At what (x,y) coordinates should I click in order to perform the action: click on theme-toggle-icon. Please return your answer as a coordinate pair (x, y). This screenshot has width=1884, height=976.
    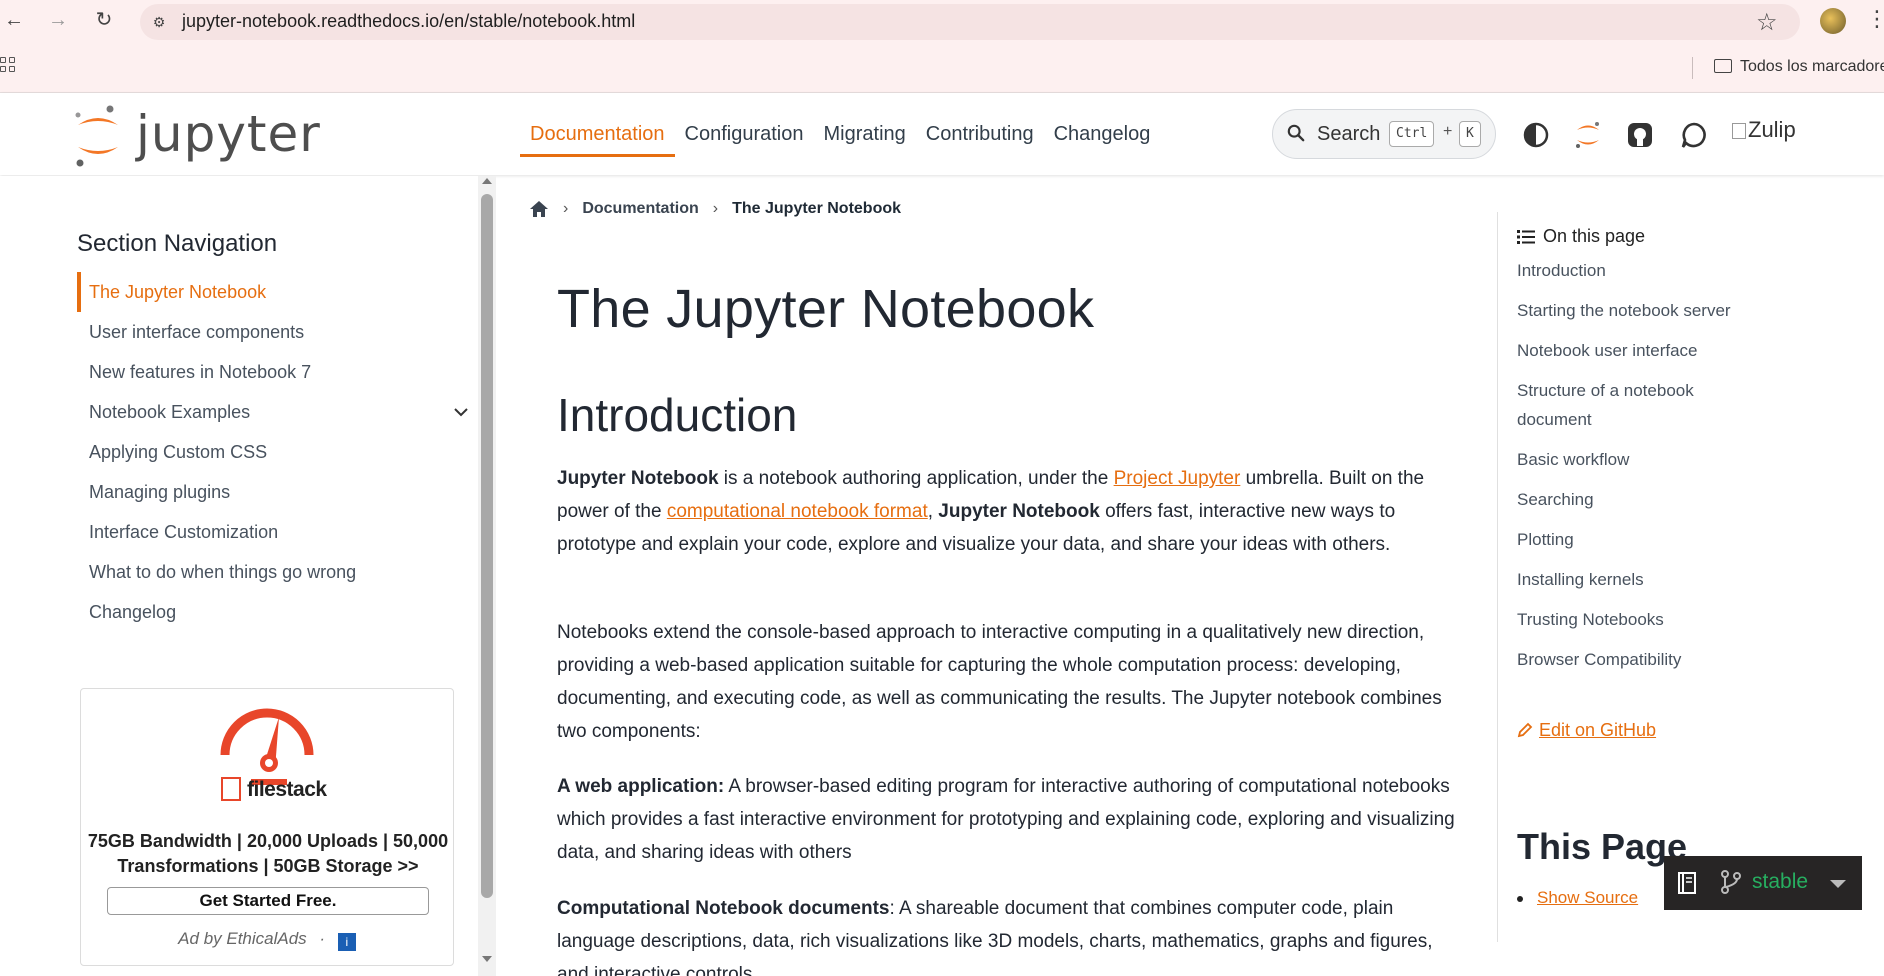
    Looking at the image, I should click on (1536, 135).